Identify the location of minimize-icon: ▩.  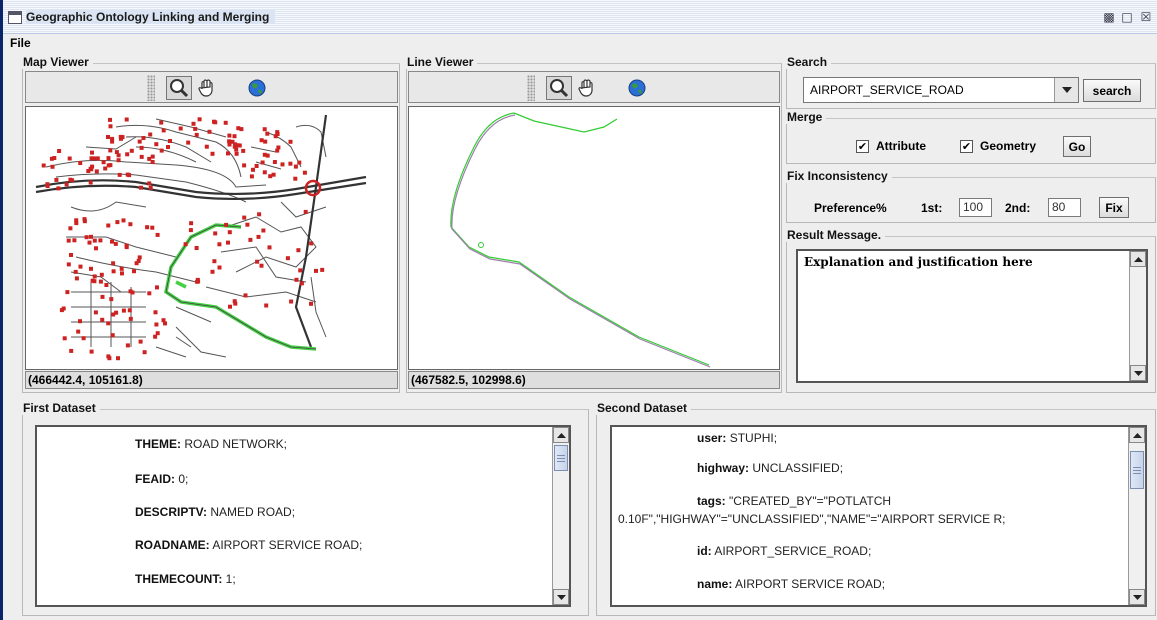
(1109, 17).